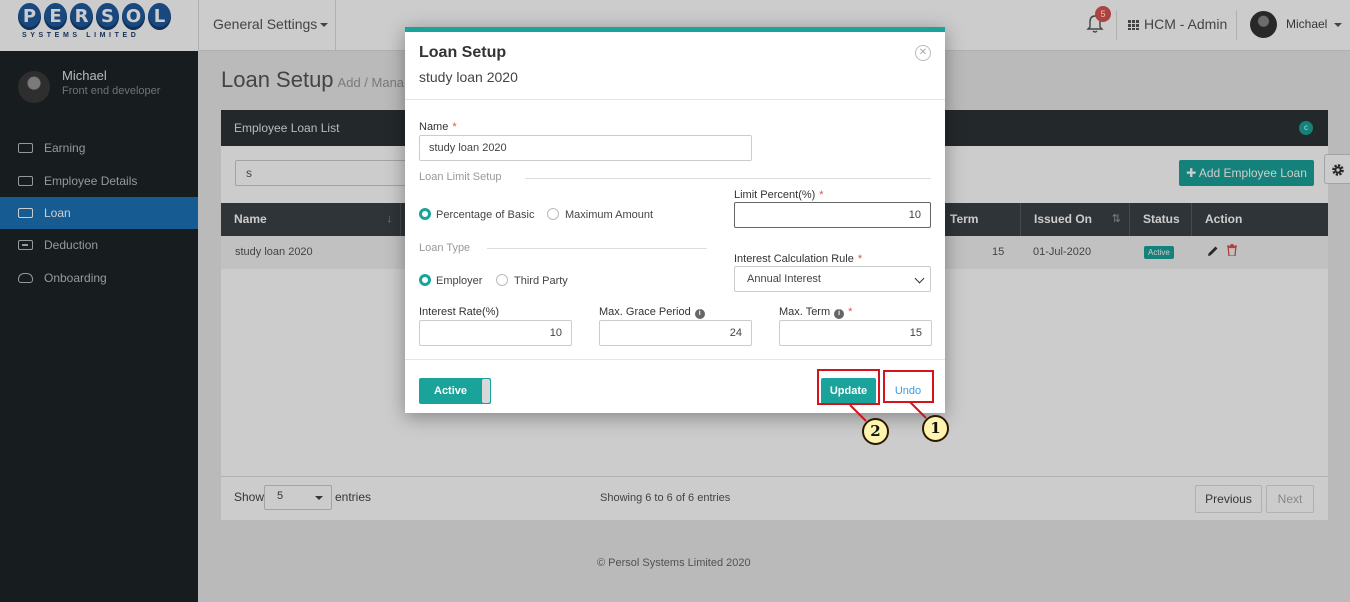  What do you see at coordinates (585, 148) in the screenshot?
I see `name-input: study loan 2020` at bounding box center [585, 148].